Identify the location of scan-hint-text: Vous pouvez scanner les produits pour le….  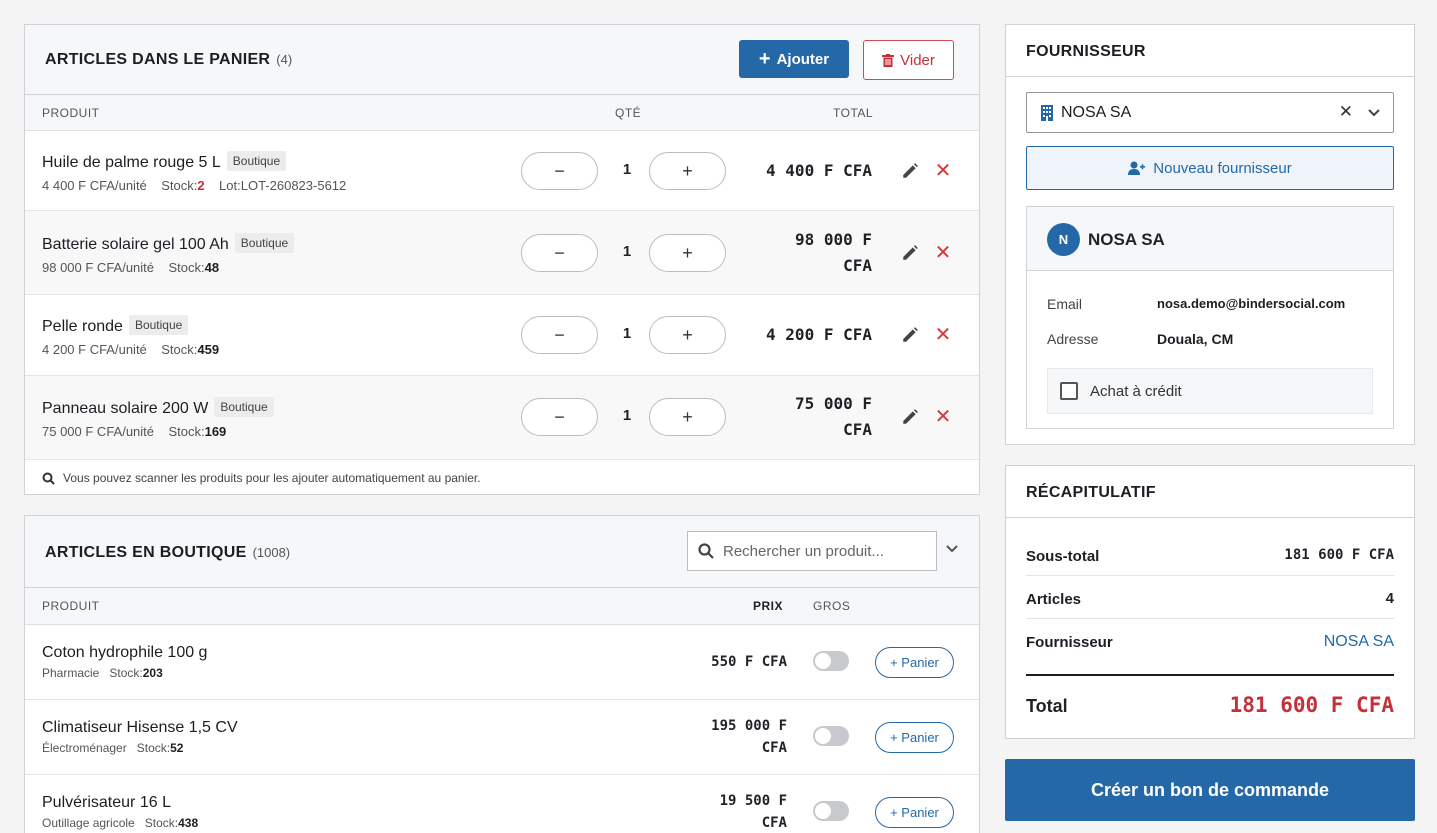
(272, 478).